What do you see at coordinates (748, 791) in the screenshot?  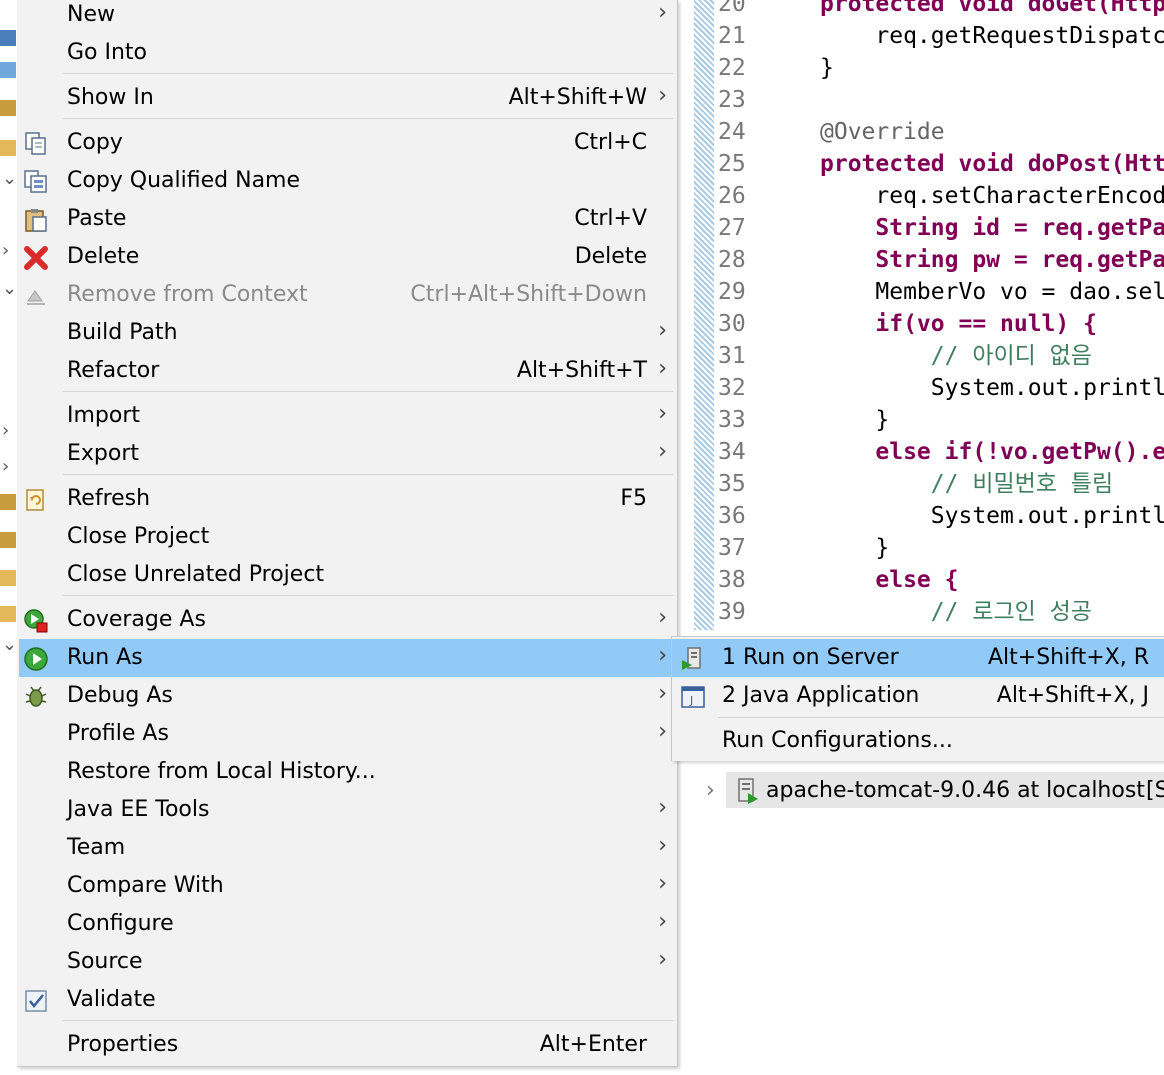 I see `server-icon` at bounding box center [748, 791].